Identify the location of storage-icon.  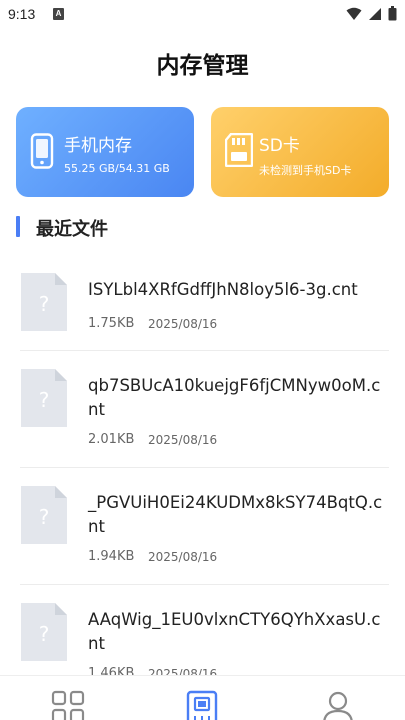
(202, 705).